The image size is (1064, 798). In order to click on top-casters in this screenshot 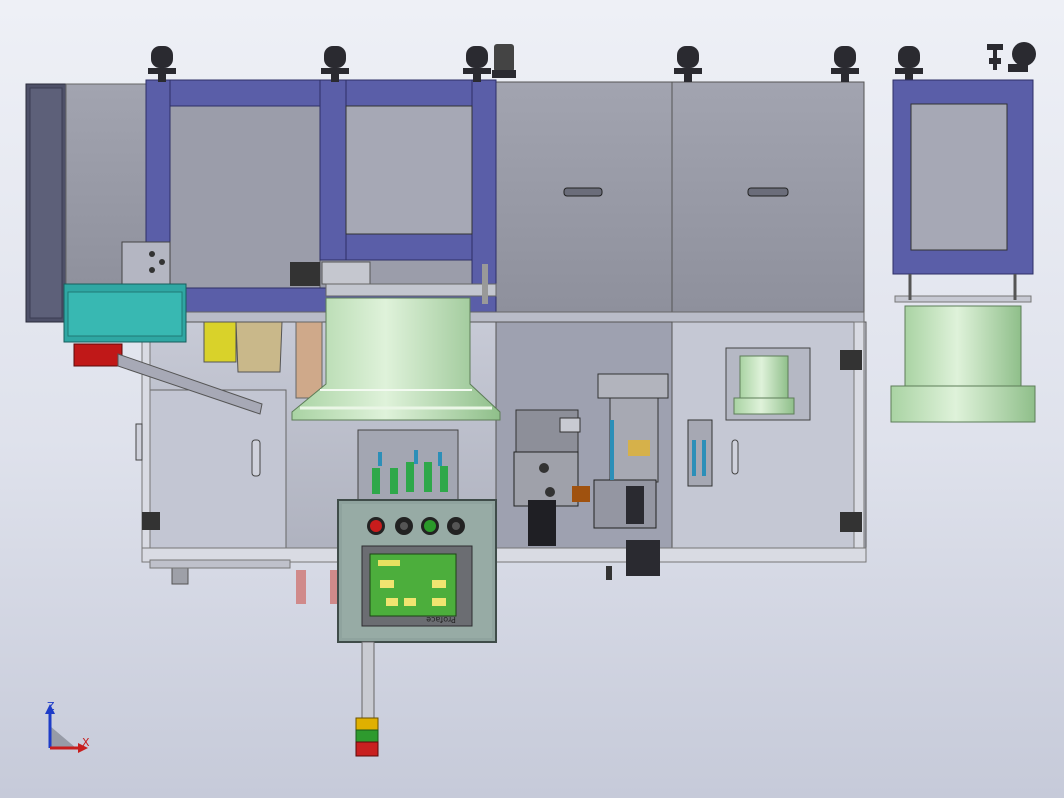, I will do `click(592, 62)`.